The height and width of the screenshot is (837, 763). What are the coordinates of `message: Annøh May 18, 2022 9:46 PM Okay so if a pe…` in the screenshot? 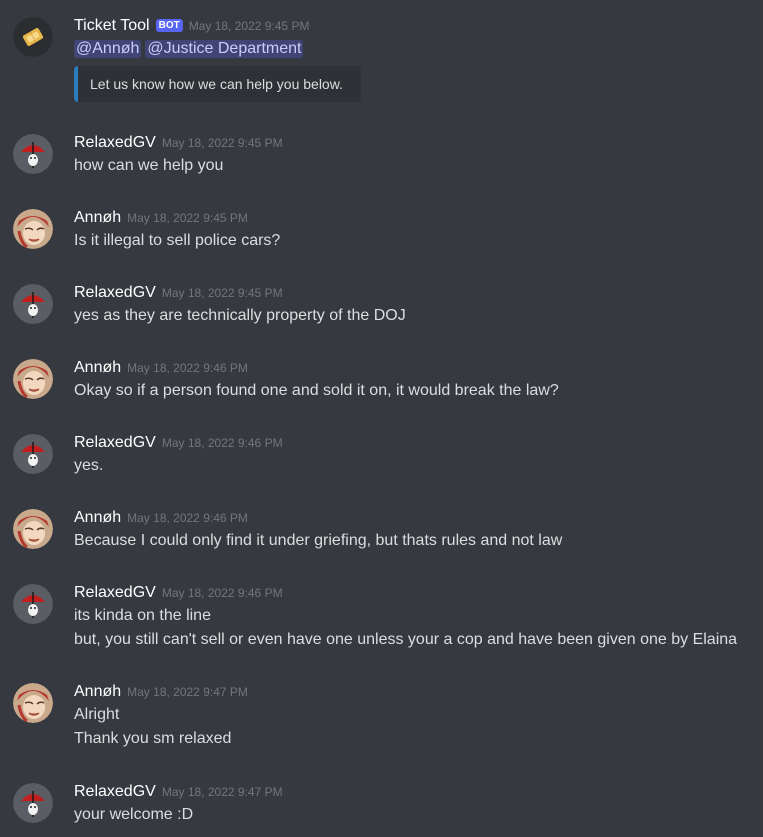 It's located at (381, 381).